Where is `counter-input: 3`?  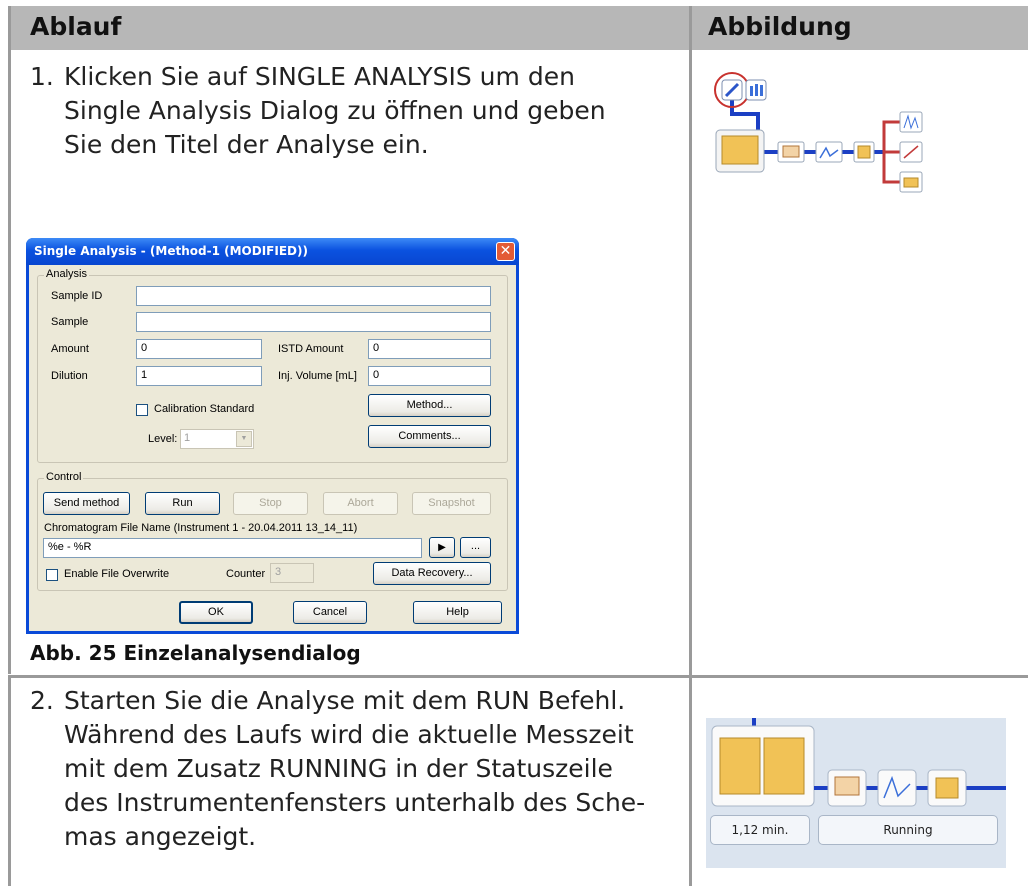
counter-input: 3 is located at coordinates (292, 573).